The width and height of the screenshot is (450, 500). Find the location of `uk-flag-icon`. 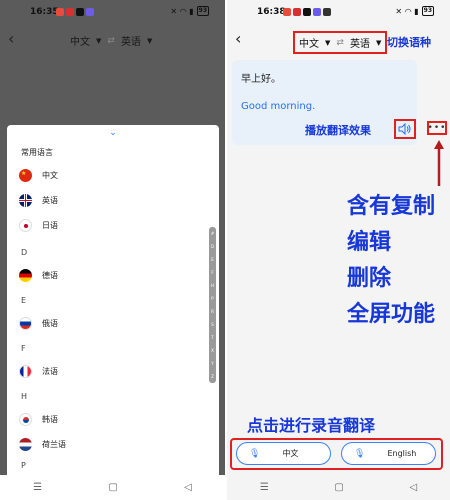

uk-flag-icon is located at coordinates (25, 200).